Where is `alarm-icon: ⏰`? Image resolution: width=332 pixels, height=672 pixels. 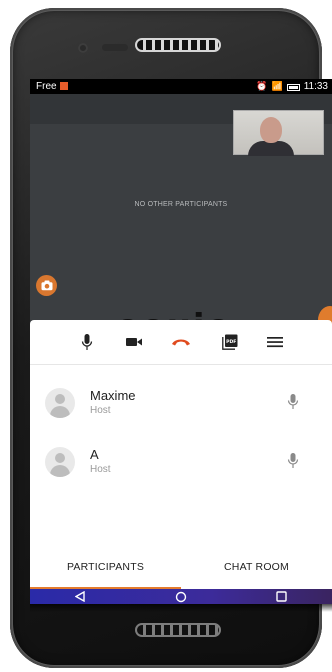
alarm-icon: ⏰ is located at coordinates (262, 86).